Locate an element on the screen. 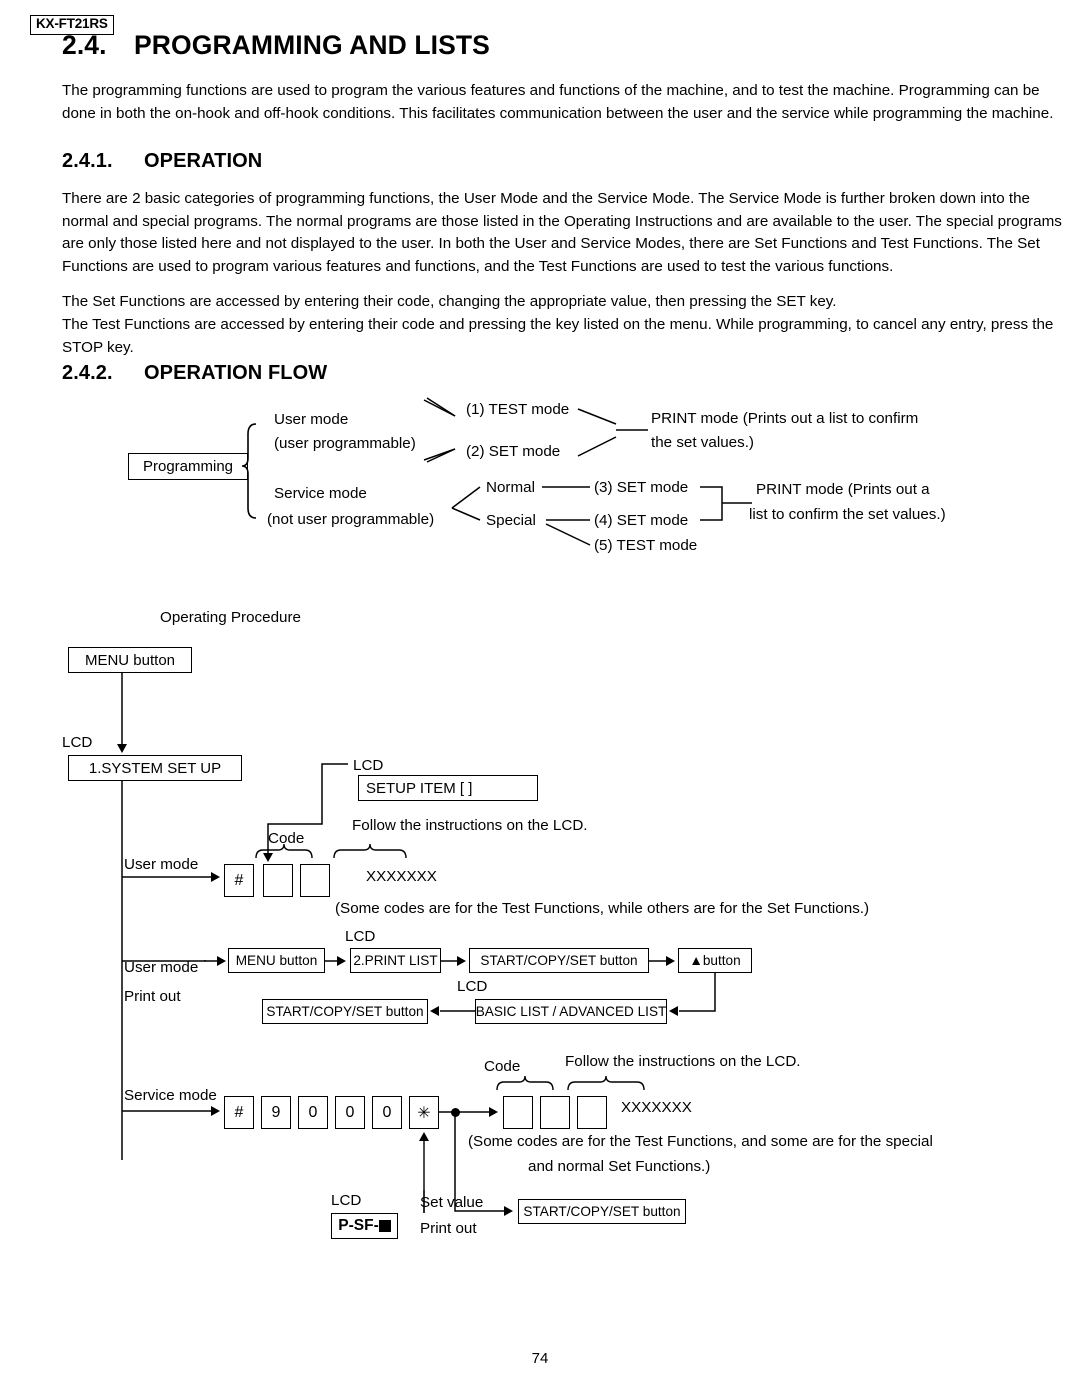 The image size is (1080, 1397). up-arrow-button-label: ▲button is located at coordinates (715, 960).